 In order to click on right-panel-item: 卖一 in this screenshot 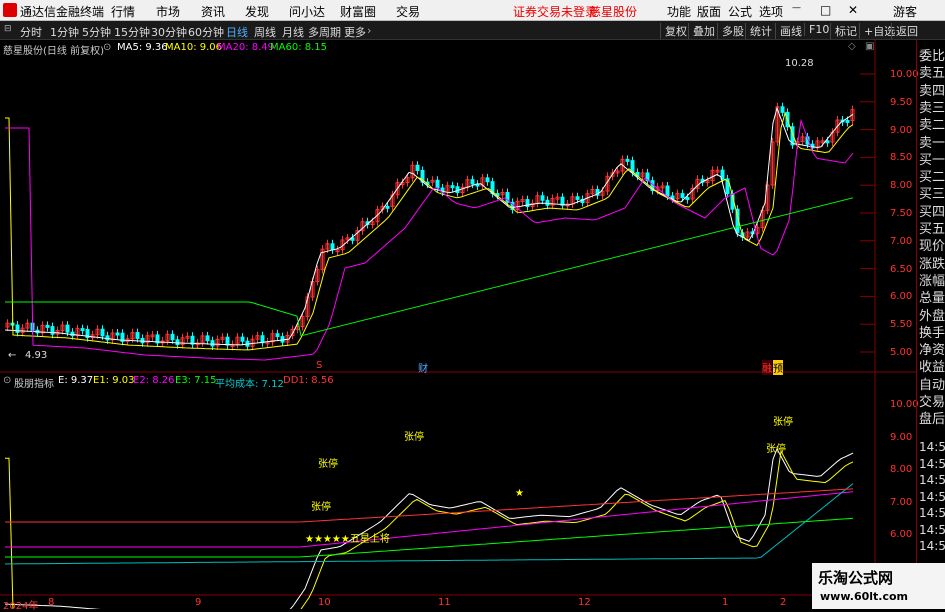, I will do `click(932, 141)`.